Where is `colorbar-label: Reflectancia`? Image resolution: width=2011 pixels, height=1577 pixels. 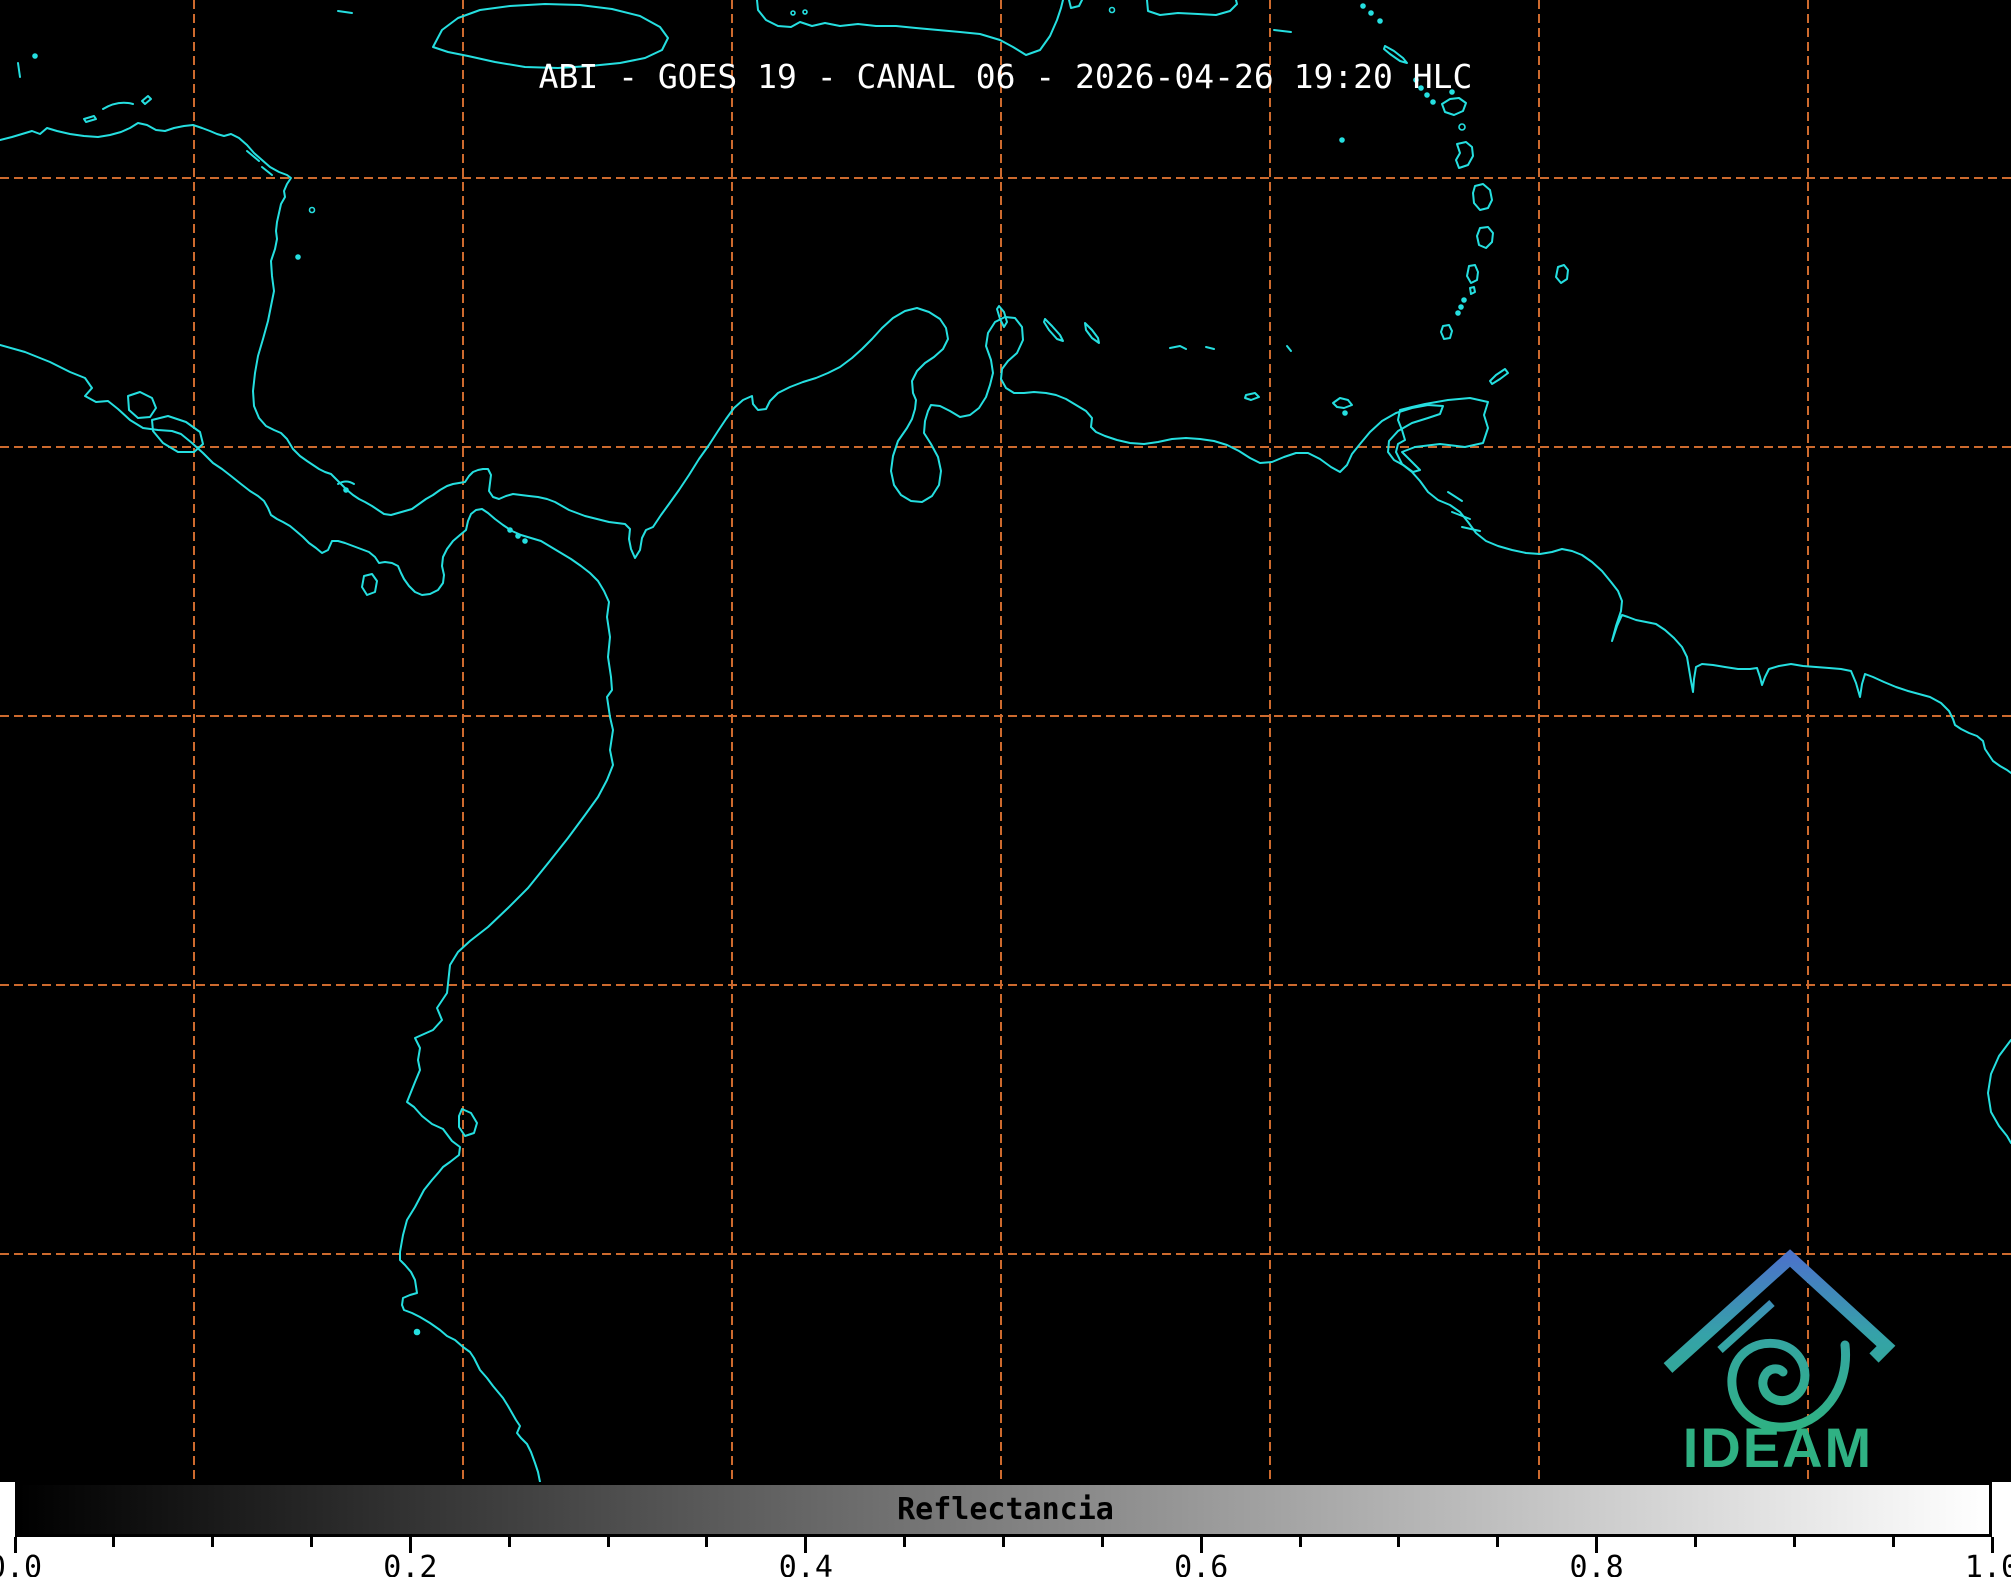
colorbar-label: Reflectancia is located at coordinates (1005, 1509).